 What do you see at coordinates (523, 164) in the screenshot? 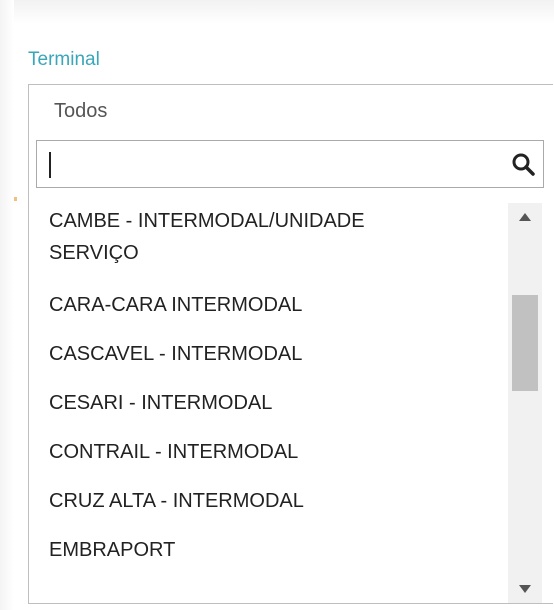
I see `search-icon` at bounding box center [523, 164].